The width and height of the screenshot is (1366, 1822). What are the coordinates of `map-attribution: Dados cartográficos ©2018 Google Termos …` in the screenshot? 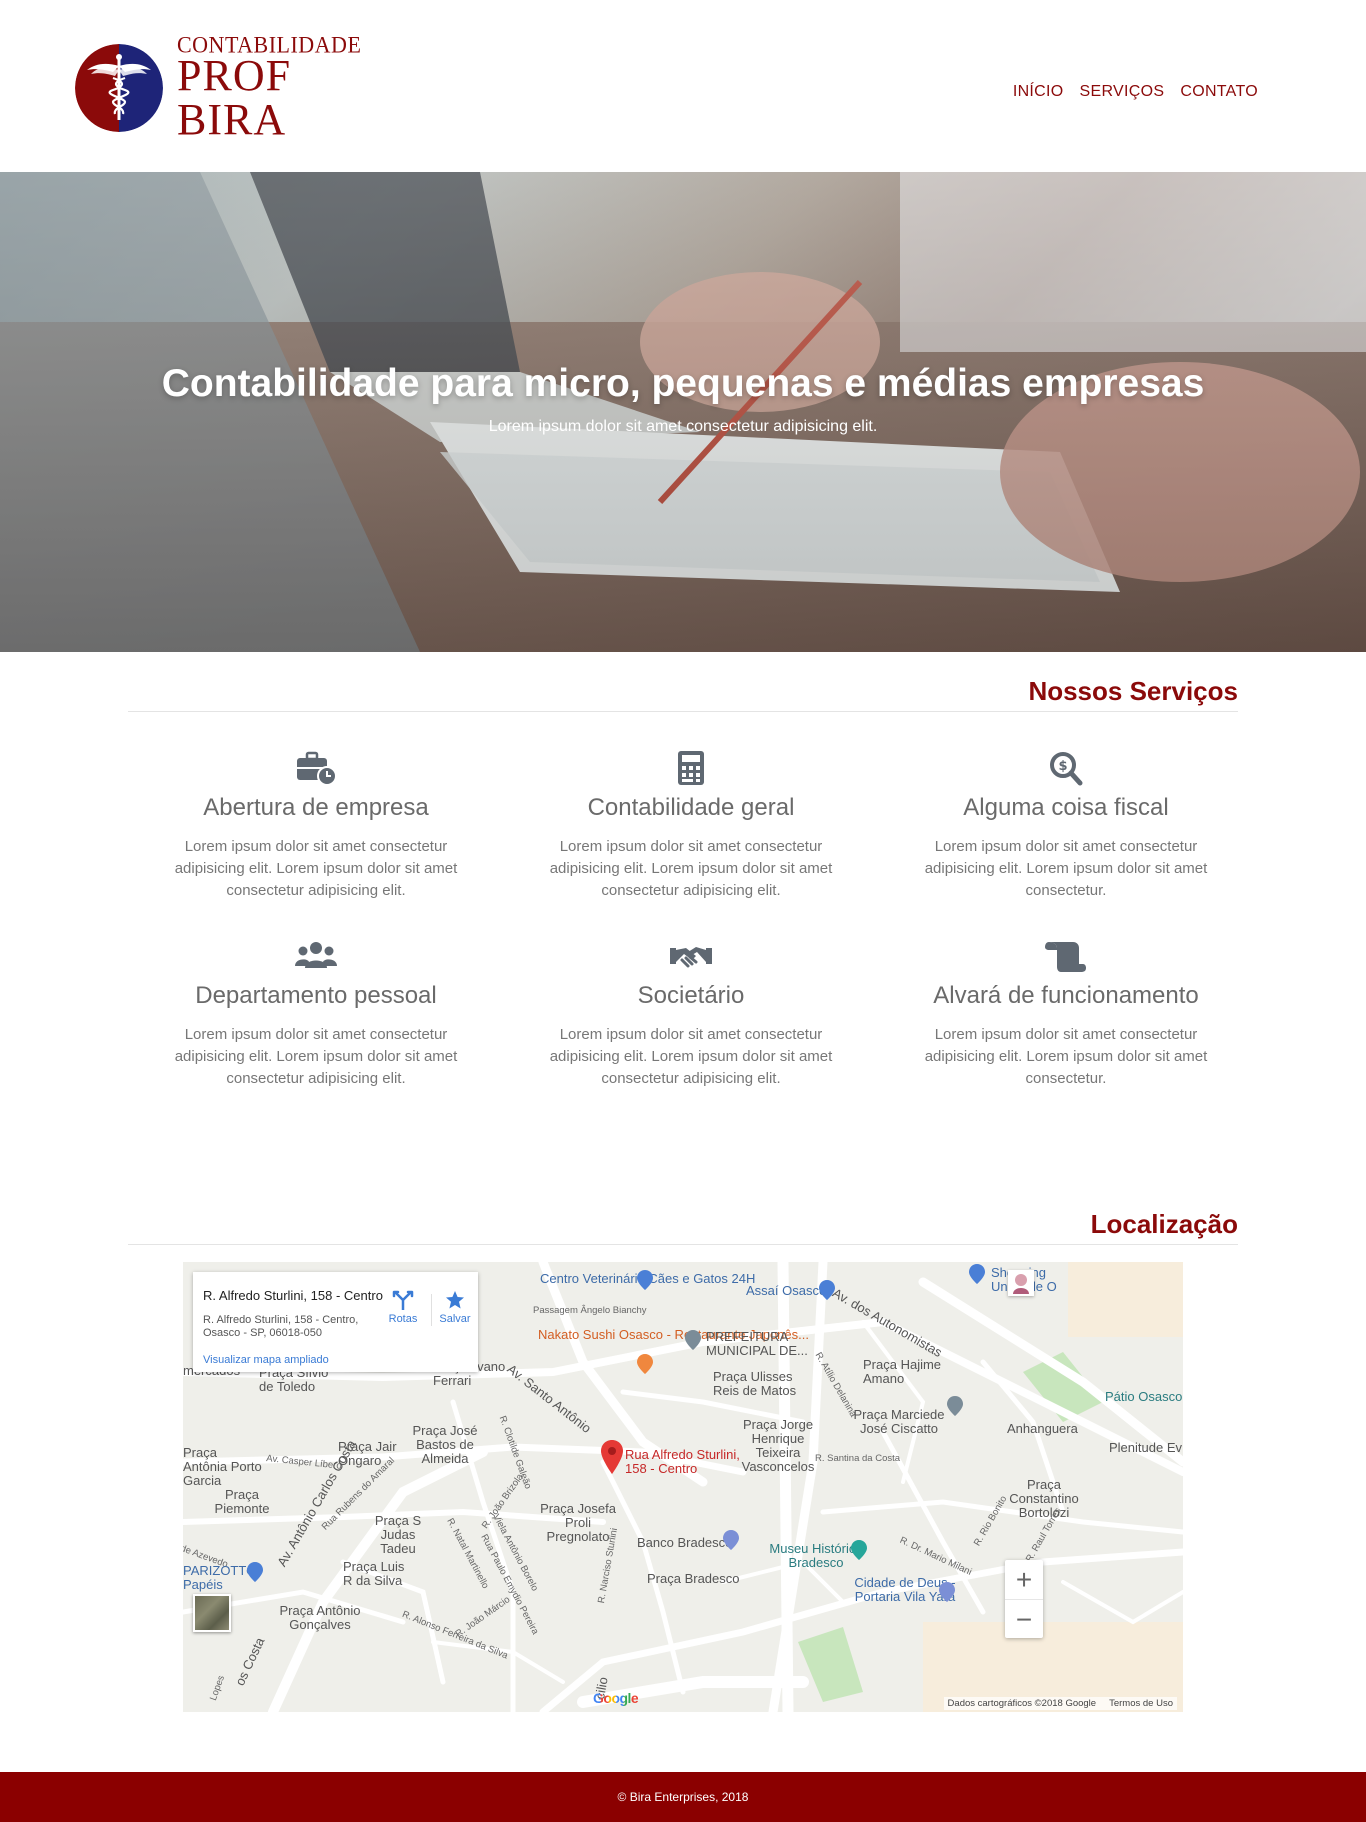 It's located at (1060, 1703).